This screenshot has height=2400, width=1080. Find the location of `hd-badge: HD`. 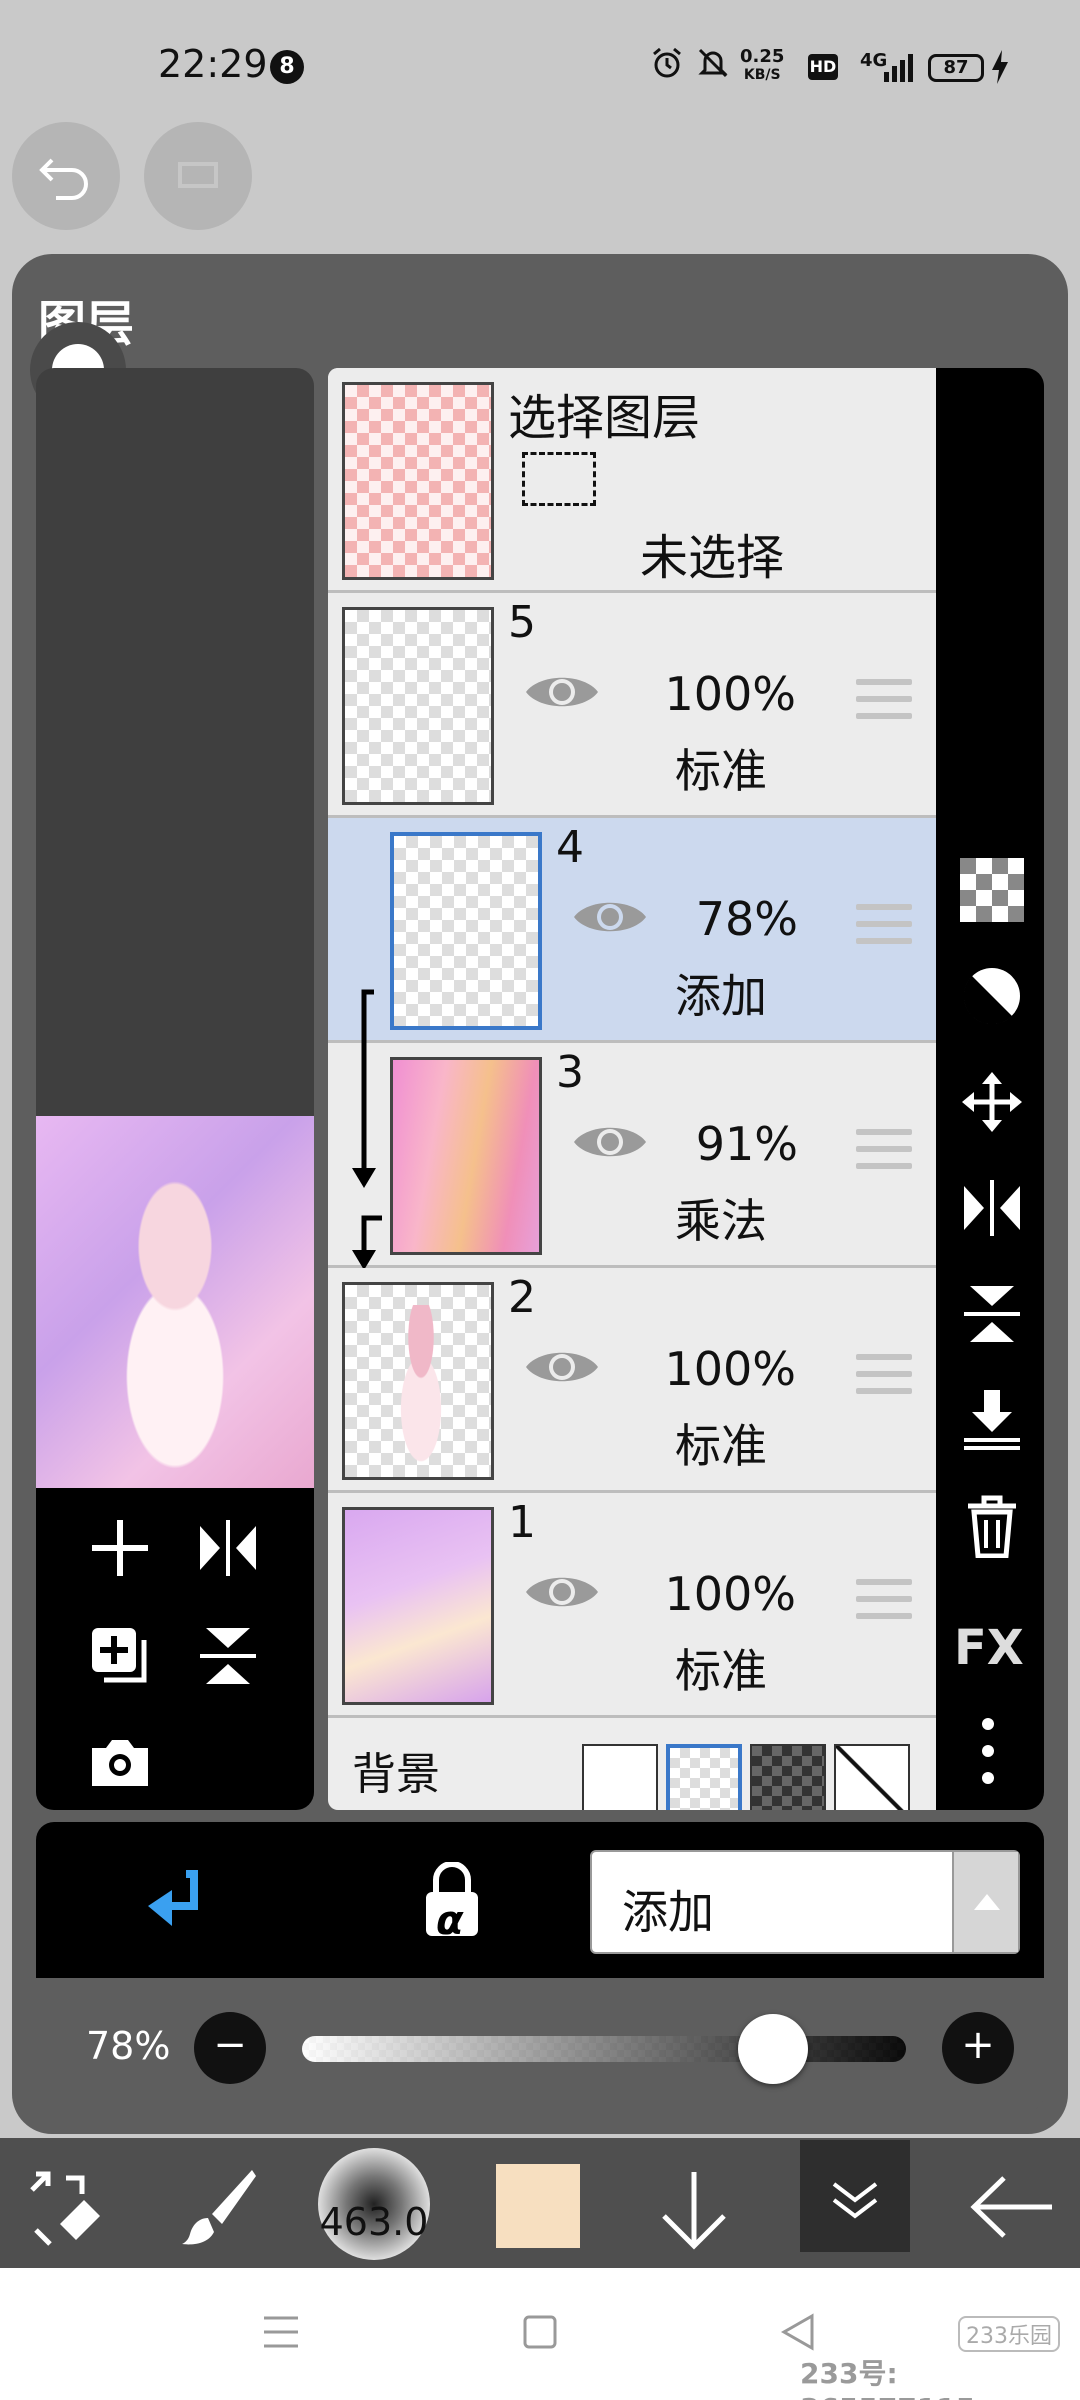

hd-badge: HD is located at coordinates (823, 67).